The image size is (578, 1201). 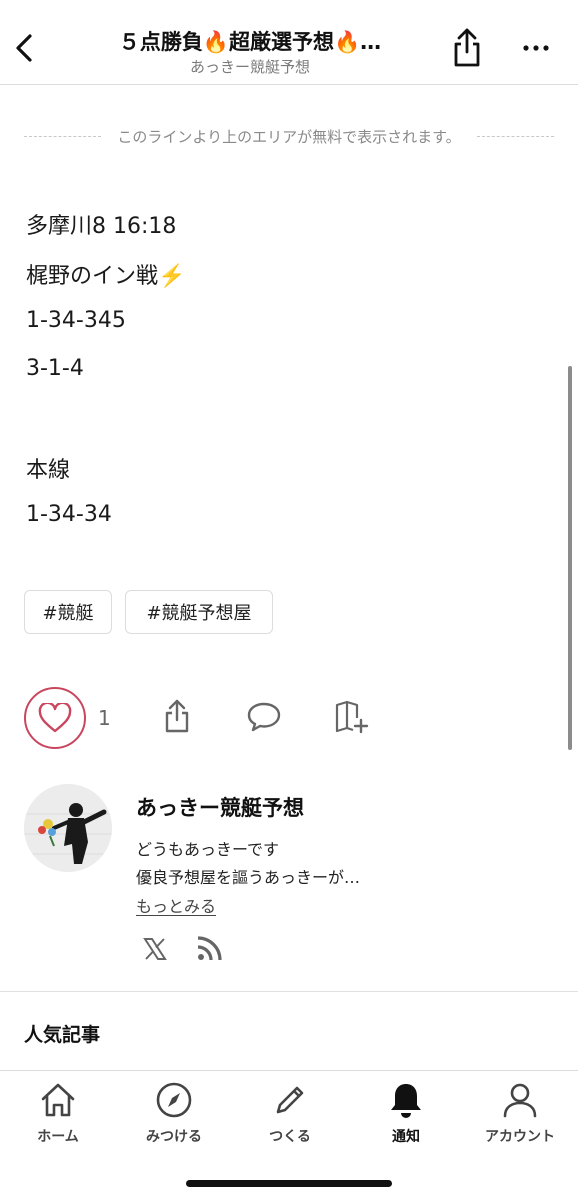 I want to click on author-avatar, so click(x=68, y=828).